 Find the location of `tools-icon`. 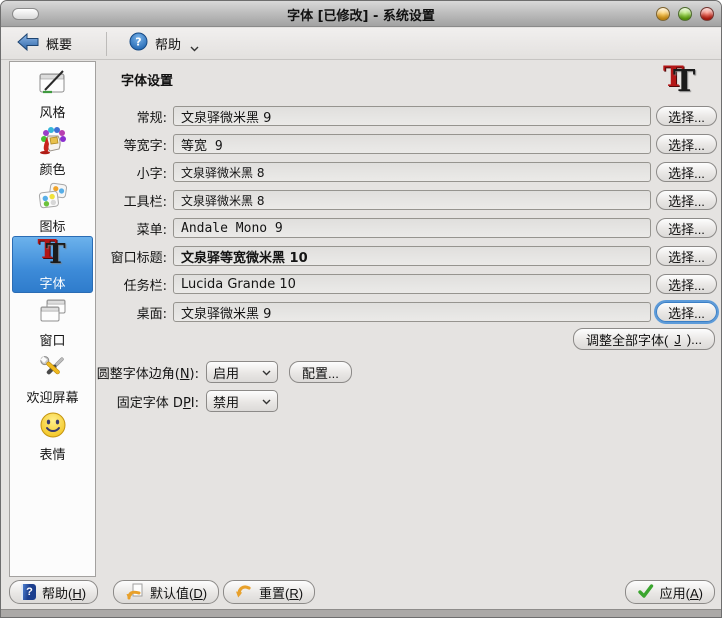

tools-icon is located at coordinates (53, 368).